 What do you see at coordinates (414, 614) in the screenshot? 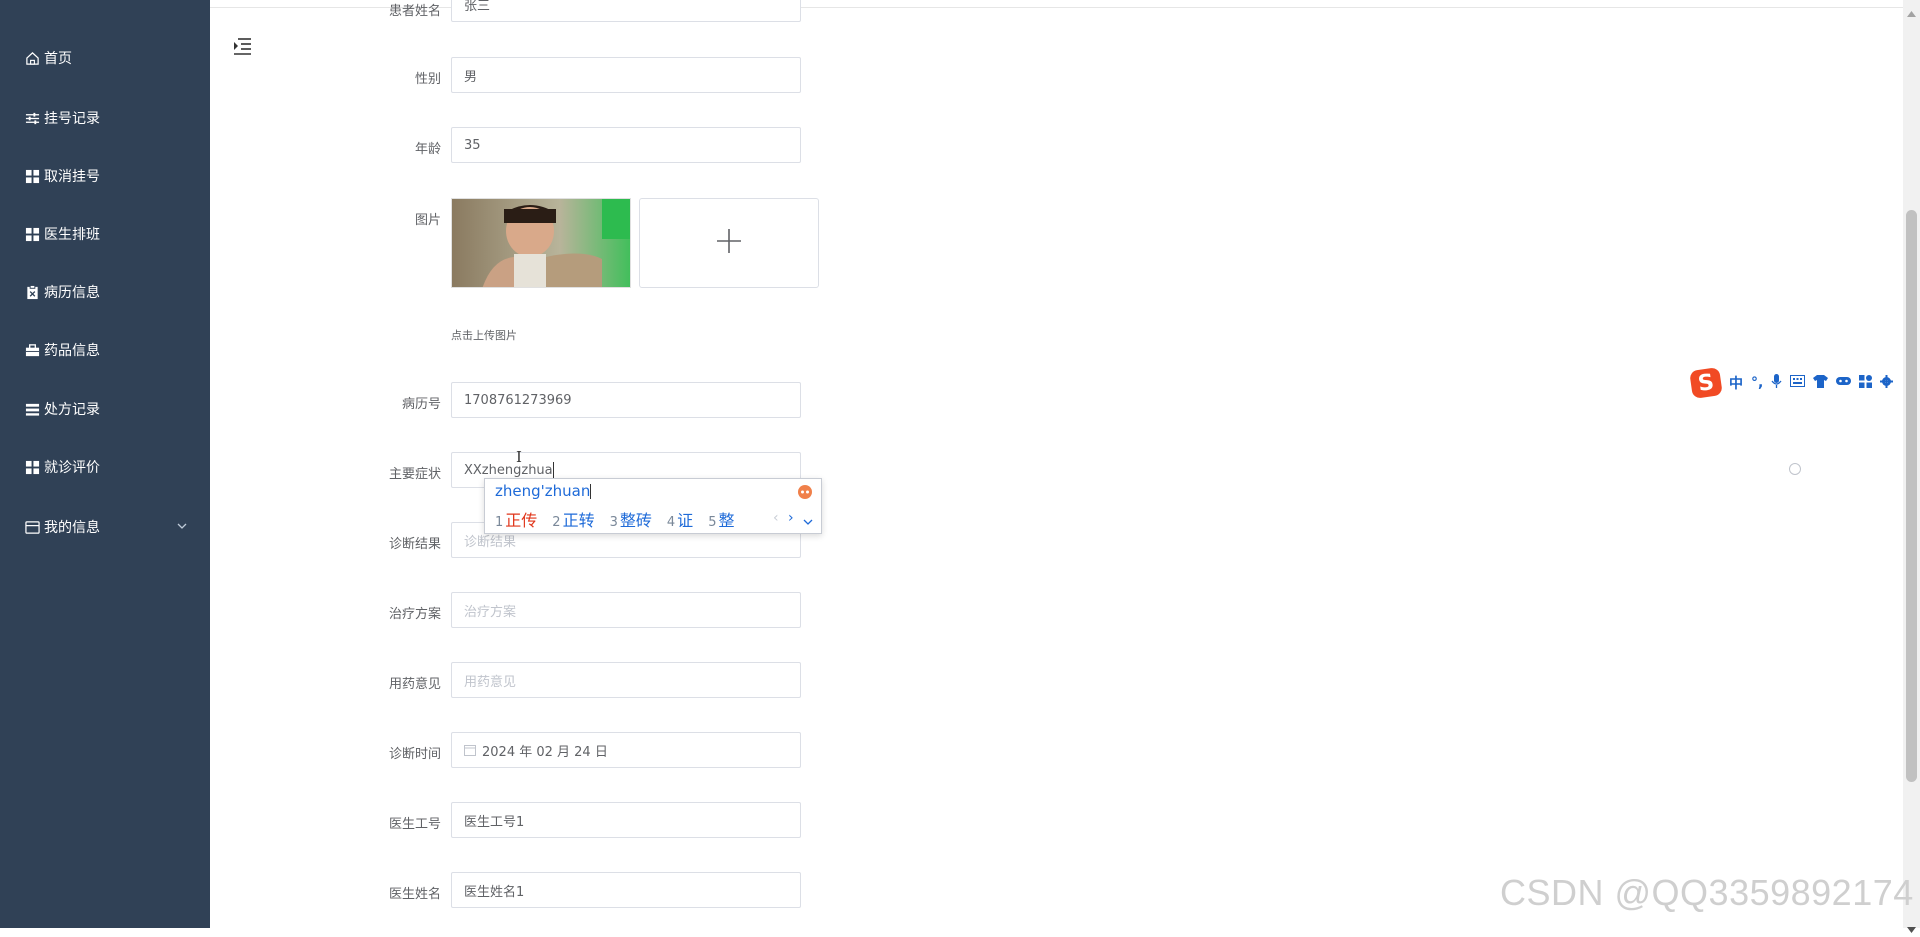
I see `treatment-label: 治疗方案` at bounding box center [414, 614].